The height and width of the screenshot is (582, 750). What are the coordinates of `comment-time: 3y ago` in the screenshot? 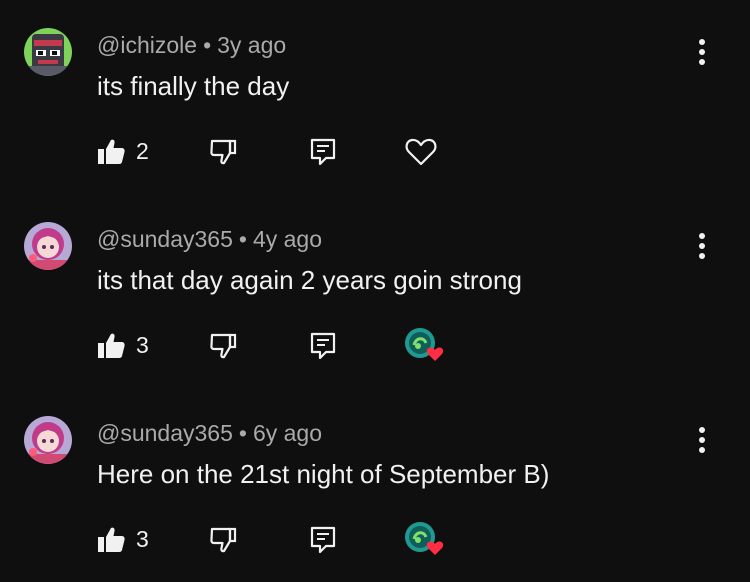 It's located at (251, 45).